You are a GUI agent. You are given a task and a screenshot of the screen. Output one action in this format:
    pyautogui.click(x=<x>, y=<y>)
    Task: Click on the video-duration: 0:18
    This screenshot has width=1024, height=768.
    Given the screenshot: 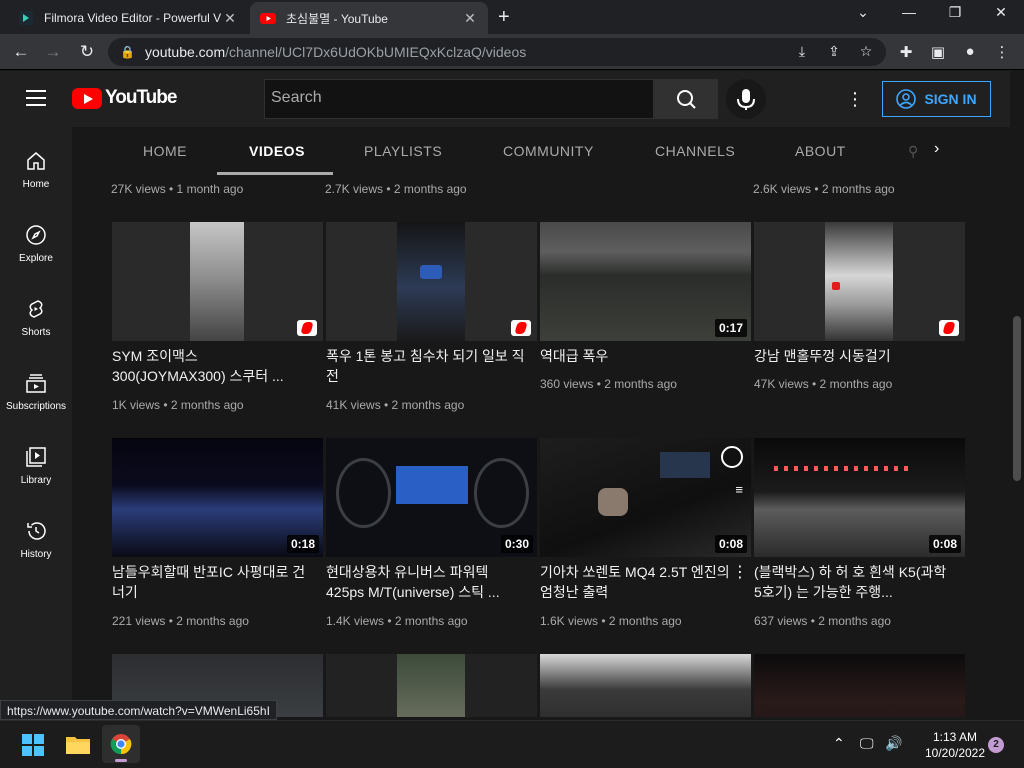 What is the action you would take?
    pyautogui.click(x=302, y=544)
    